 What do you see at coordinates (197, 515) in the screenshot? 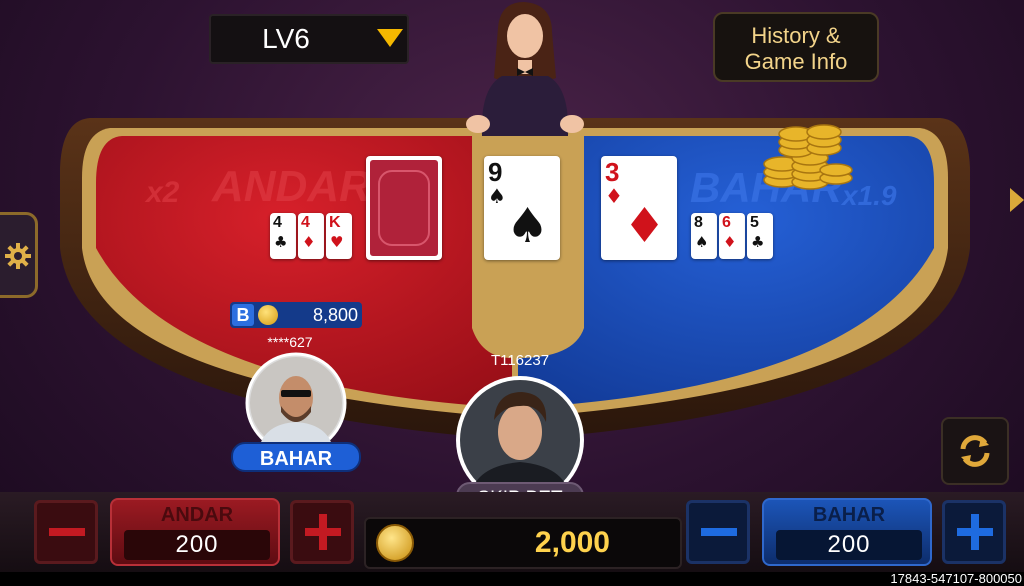
I see `andar-bet-label: ANDAR` at bounding box center [197, 515].